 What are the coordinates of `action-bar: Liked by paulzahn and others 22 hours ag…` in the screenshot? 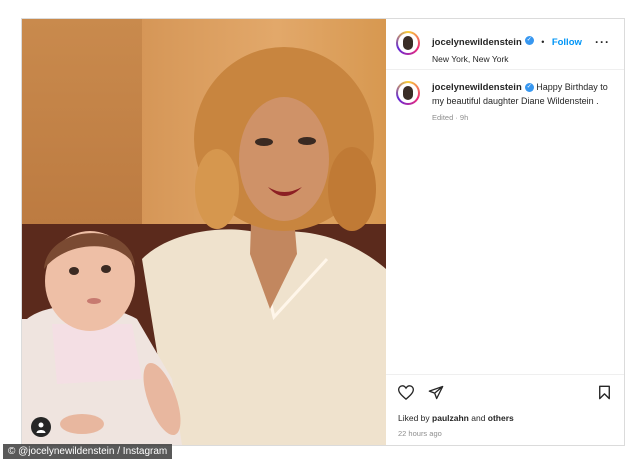 It's located at (505, 410).